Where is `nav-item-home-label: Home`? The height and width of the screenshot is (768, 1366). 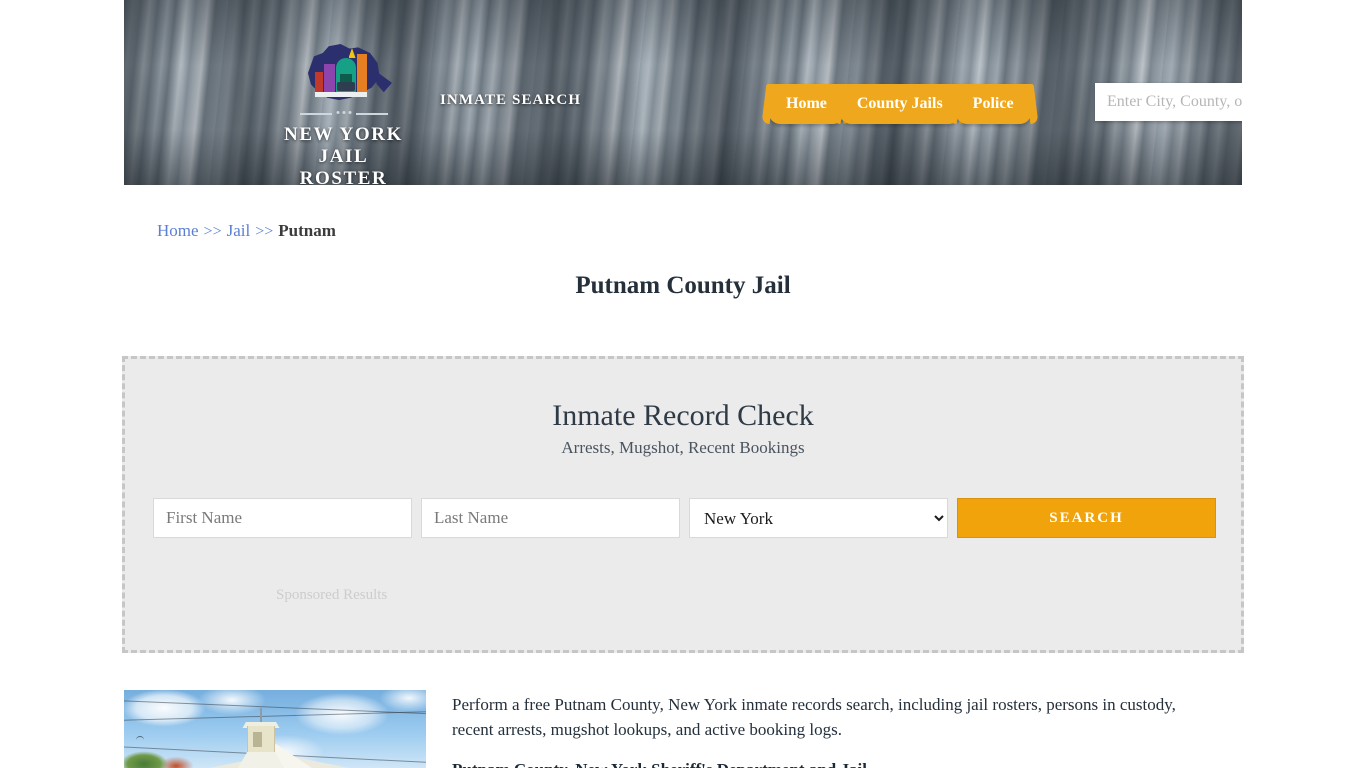
nav-item-home-label: Home is located at coordinates (806, 103).